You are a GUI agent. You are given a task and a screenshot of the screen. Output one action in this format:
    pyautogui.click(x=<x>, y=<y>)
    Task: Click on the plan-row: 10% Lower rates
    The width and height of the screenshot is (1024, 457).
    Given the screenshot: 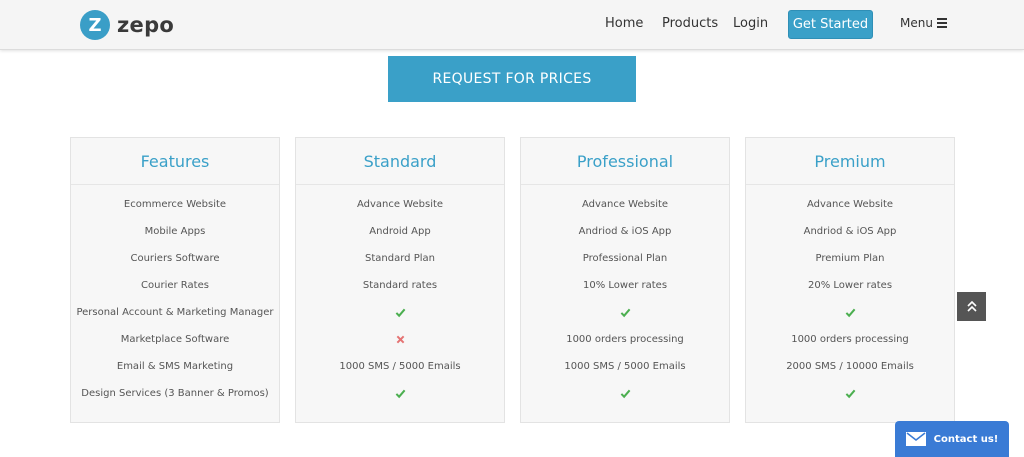 What is the action you would take?
    pyautogui.click(x=625, y=285)
    